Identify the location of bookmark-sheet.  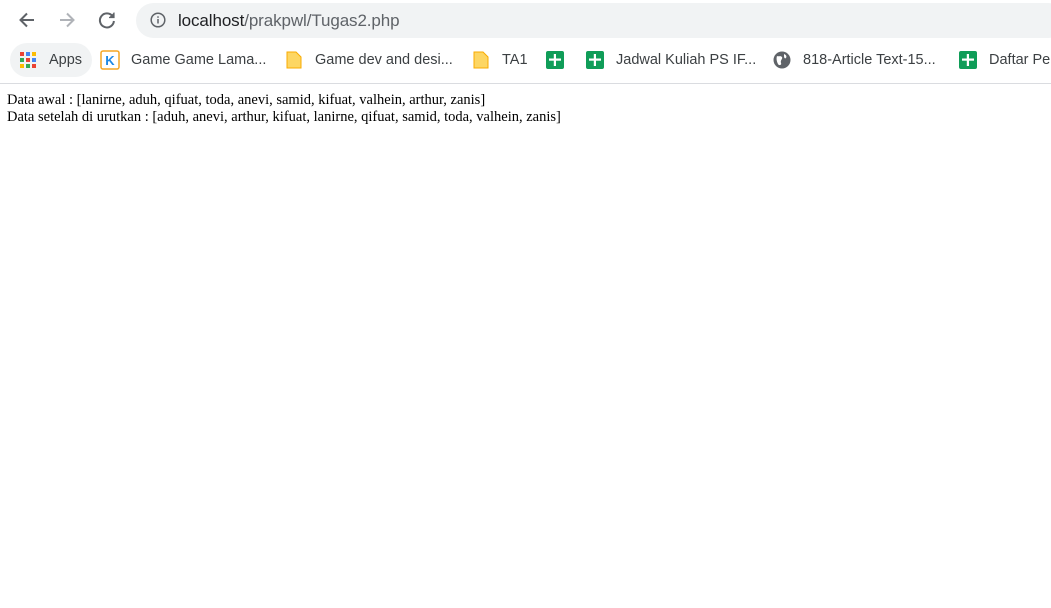
(560, 60).